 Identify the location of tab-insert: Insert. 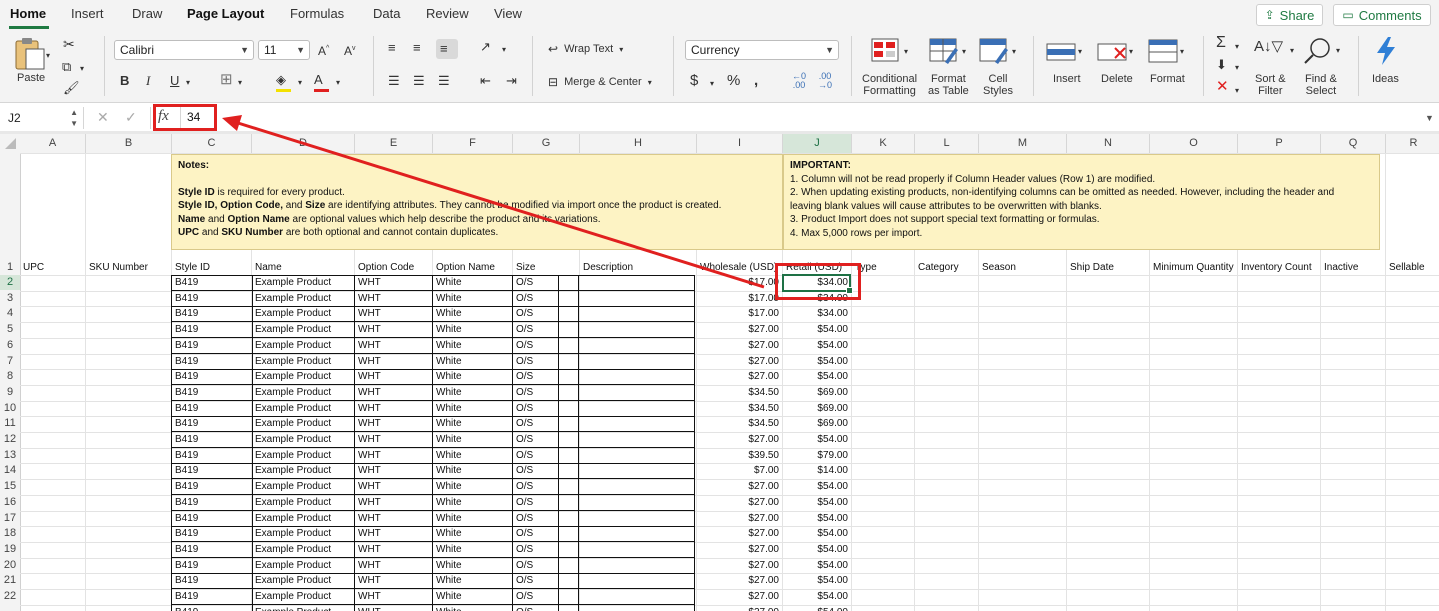
(87, 13).